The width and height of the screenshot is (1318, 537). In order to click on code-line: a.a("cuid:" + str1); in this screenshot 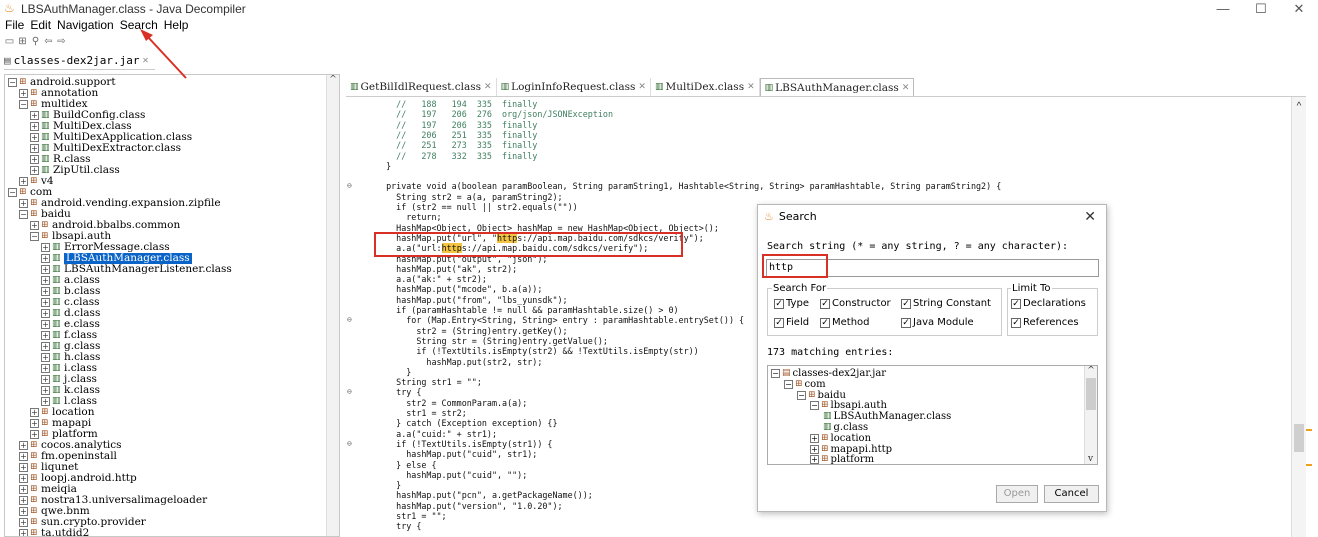, I will do `click(436, 434)`.